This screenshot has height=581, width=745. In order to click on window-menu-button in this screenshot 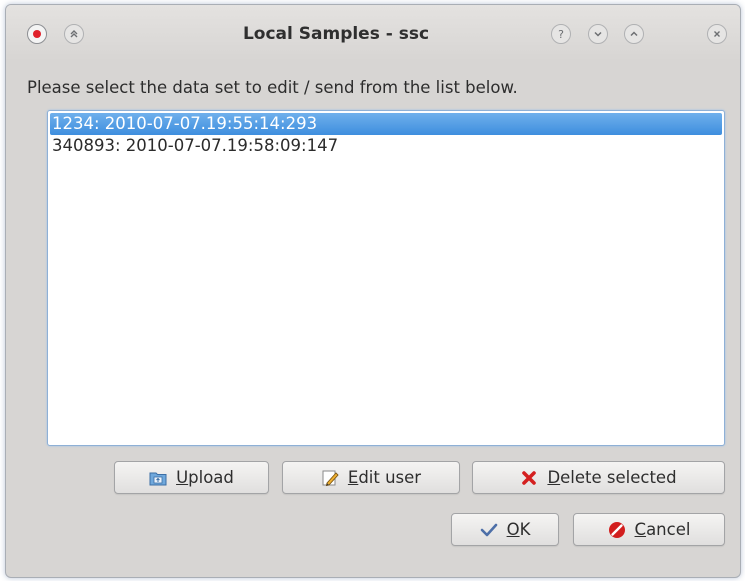, I will do `click(37, 34)`.